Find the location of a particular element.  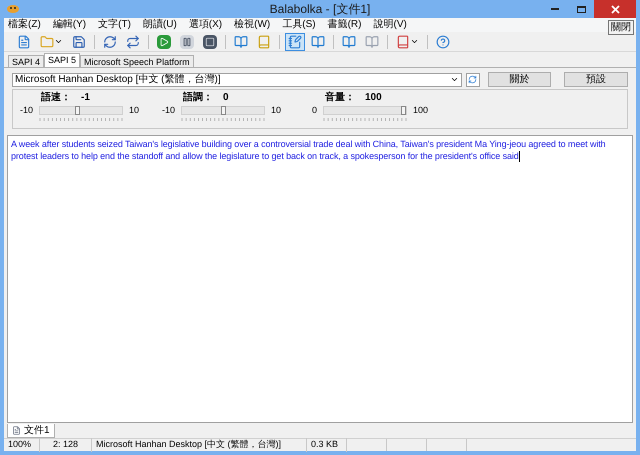

slider-reading: -1 is located at coordinates (85, 97).